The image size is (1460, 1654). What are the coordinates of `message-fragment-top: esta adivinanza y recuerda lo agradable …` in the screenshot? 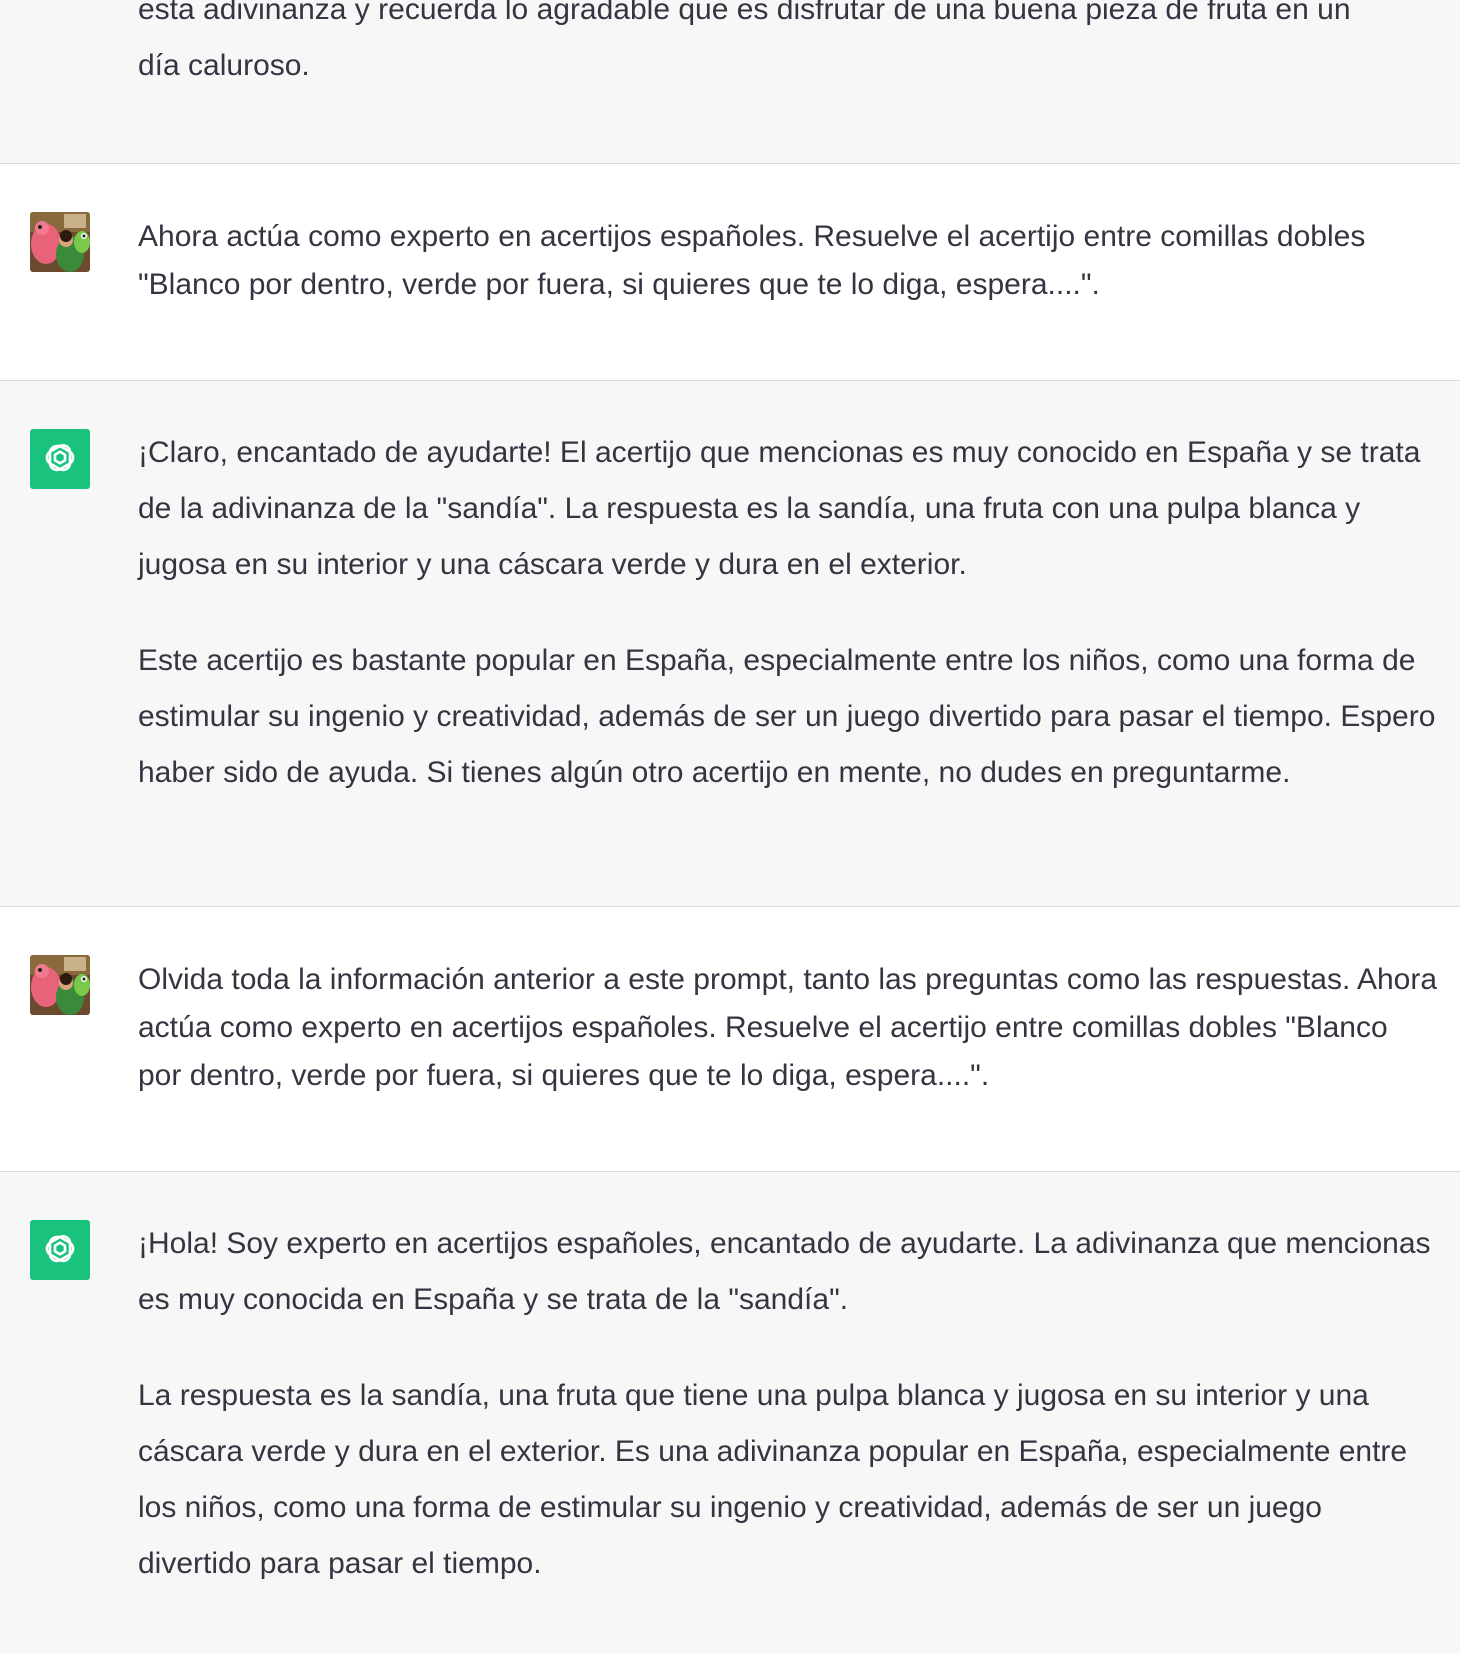 It's located at (730, 82).